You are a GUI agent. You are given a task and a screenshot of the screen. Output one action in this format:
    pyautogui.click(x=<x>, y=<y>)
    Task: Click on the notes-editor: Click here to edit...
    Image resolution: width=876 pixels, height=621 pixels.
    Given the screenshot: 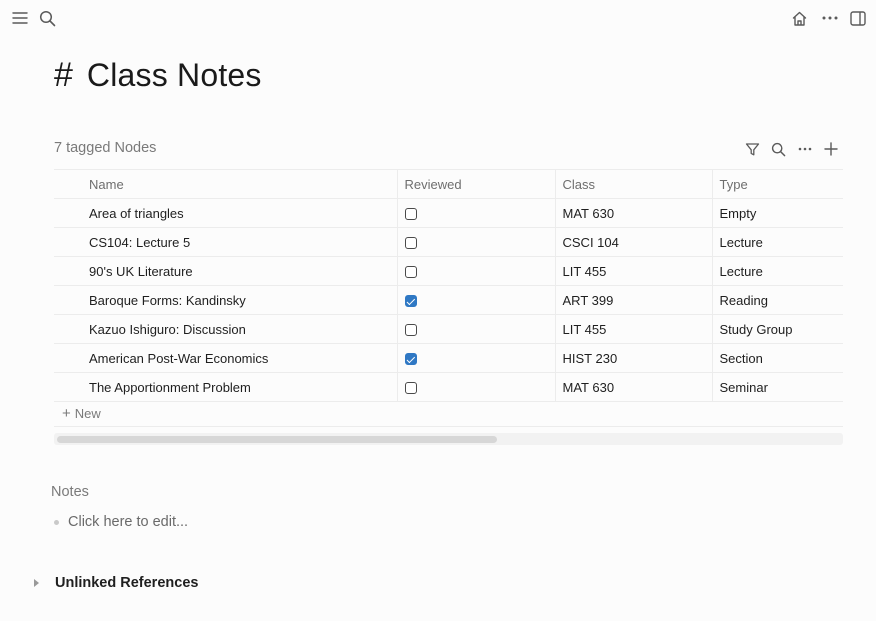 What is the action you would take?
    pyautogui.click(x=121, y=522)
    